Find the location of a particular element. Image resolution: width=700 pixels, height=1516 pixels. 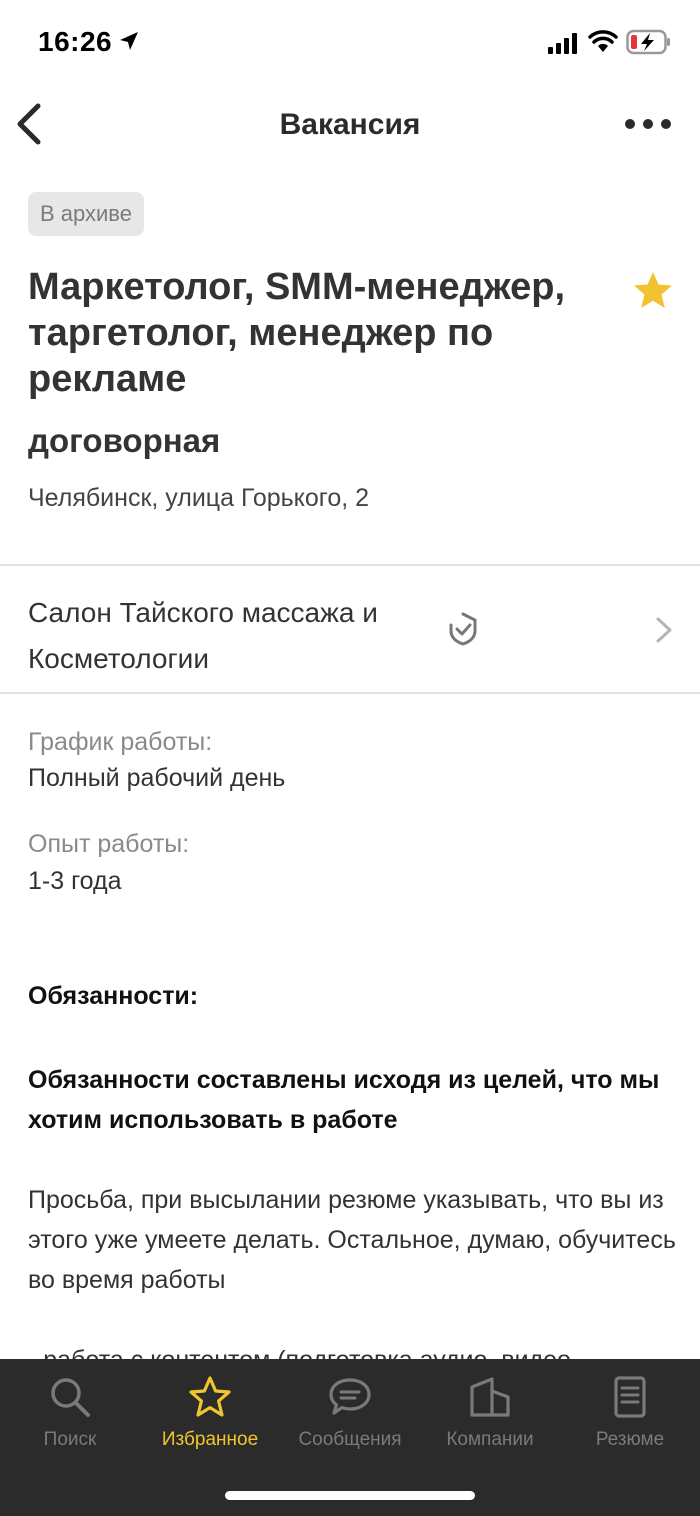

duties-heading: Обязанности: is located at coordinates (113, 996).